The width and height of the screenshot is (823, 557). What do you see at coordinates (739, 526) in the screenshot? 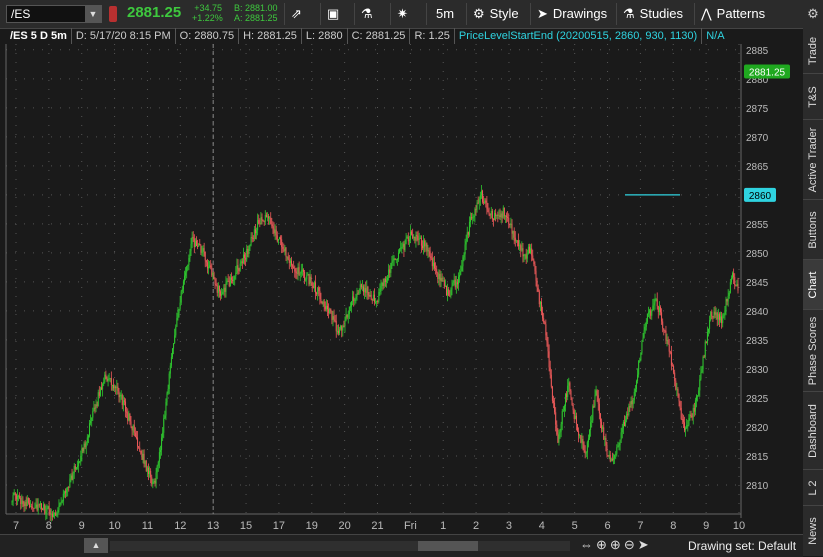
I see `x-tick-label: 10` at bounding box center [739, 526].